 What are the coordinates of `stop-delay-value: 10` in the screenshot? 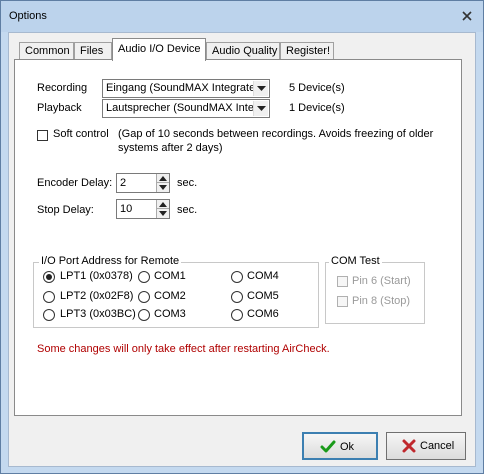 It's located at (126, 209).